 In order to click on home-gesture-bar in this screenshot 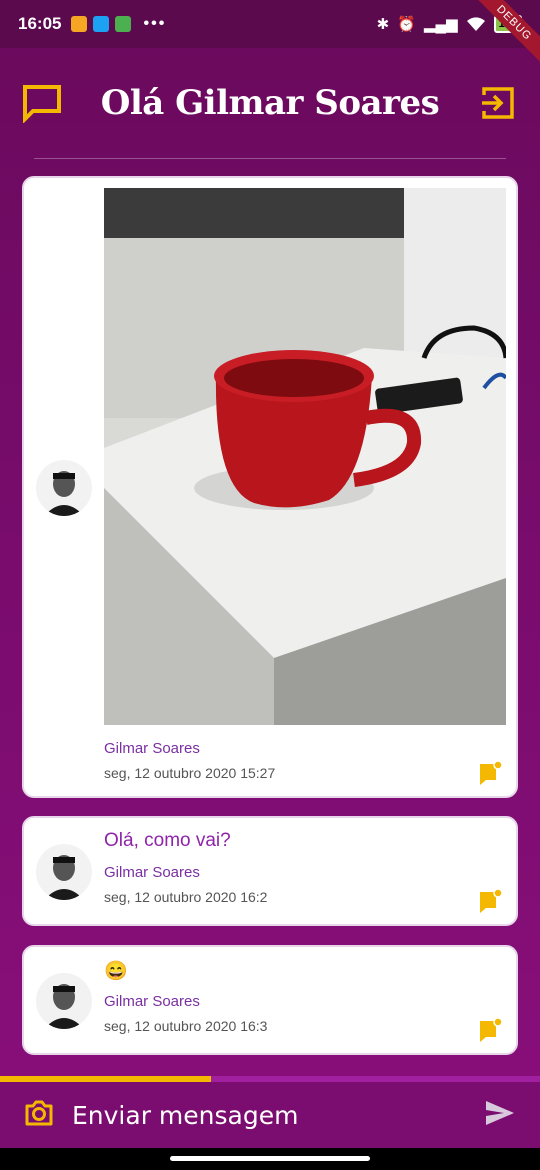, I will do `click(270, 1158)`.